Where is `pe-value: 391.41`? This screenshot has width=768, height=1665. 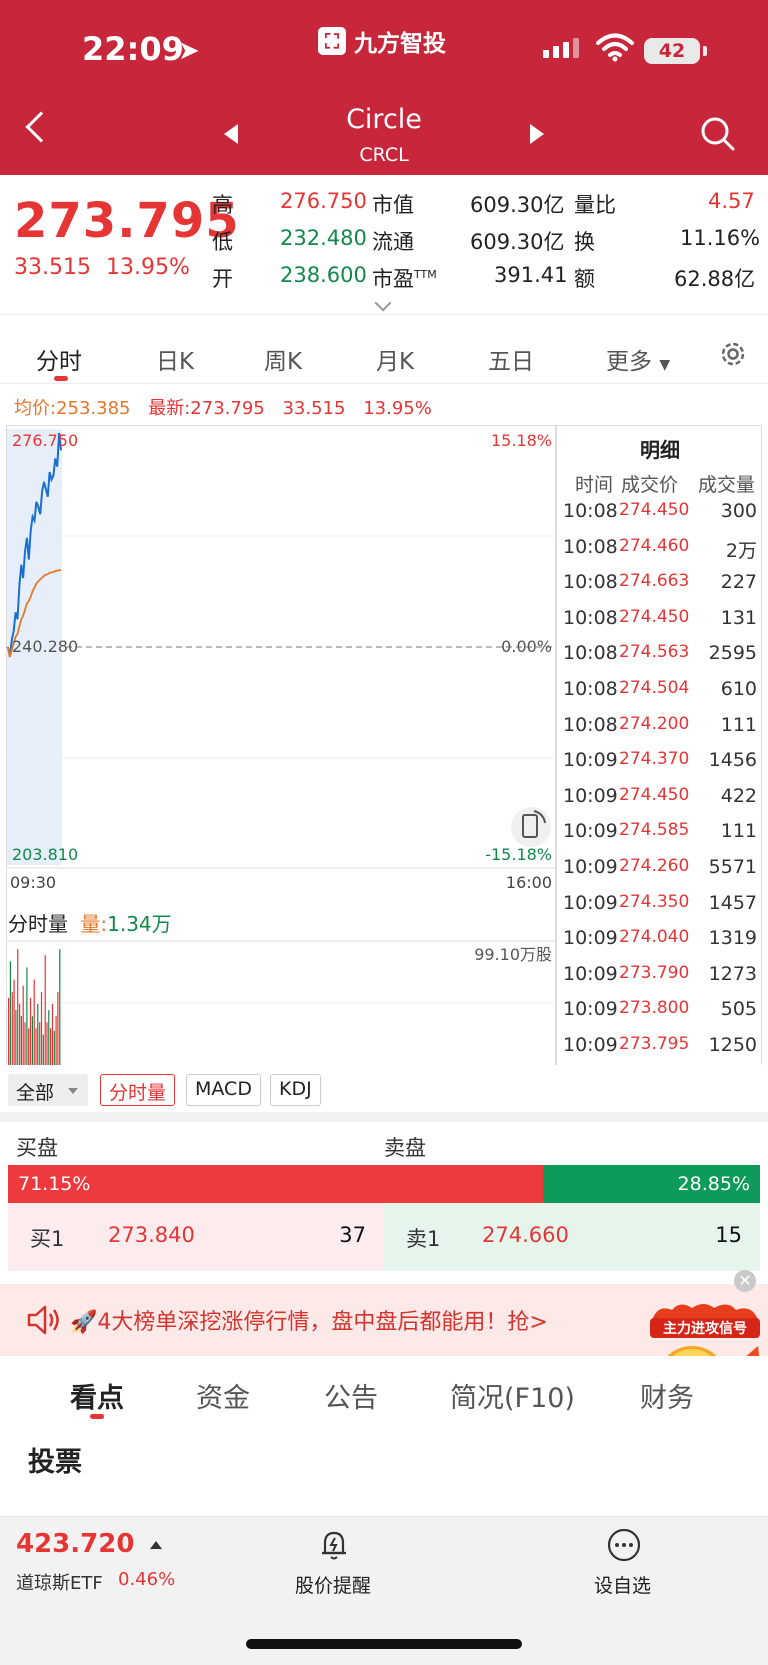 pe-value: 391.41 is located at coordinates (531, 275).